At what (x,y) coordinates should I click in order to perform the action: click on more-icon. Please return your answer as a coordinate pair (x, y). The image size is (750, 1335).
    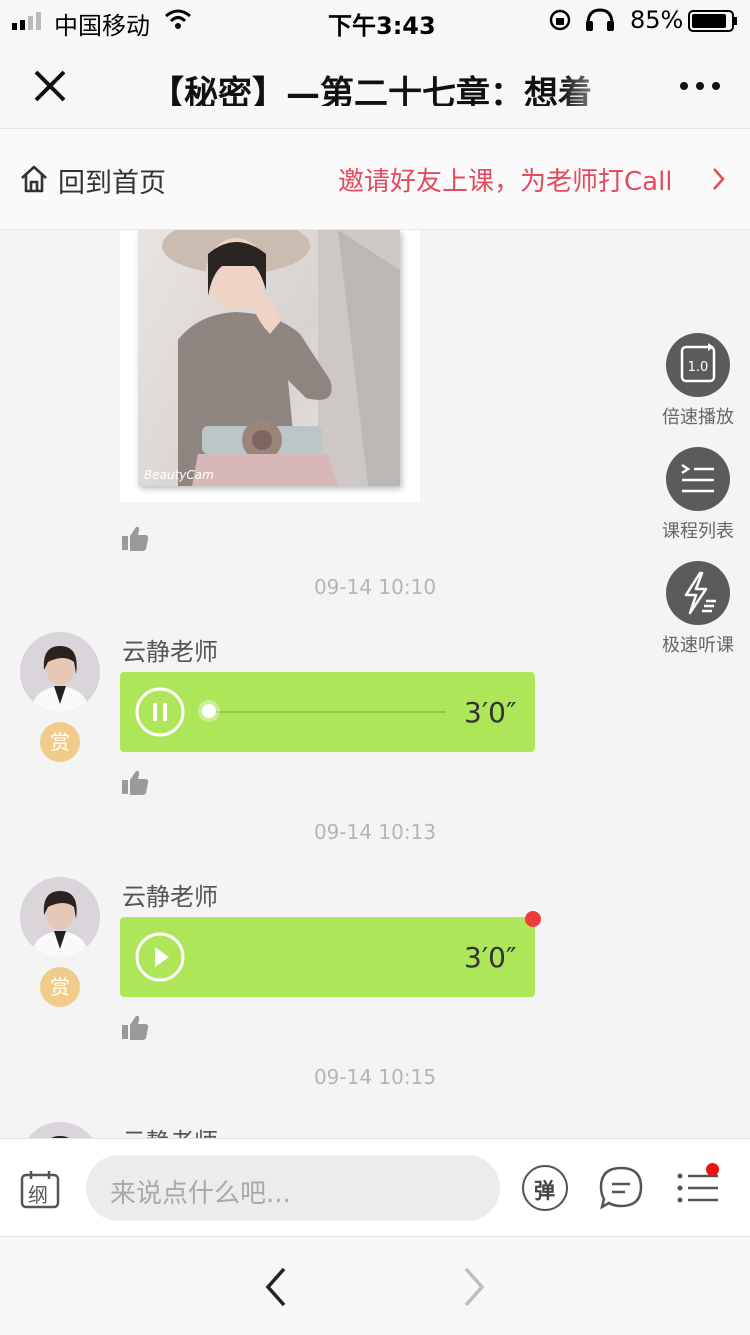
    Looking at the image, I should click on (700, 86).